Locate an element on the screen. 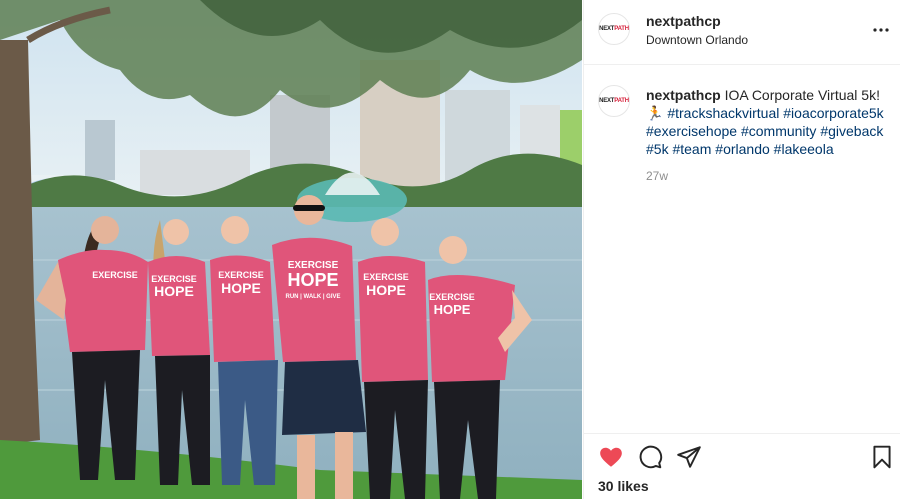 Image resolution: width=900 pixels, height=499 pixels. runner-emoji: 🏃 is located at coordinates (655, 113).